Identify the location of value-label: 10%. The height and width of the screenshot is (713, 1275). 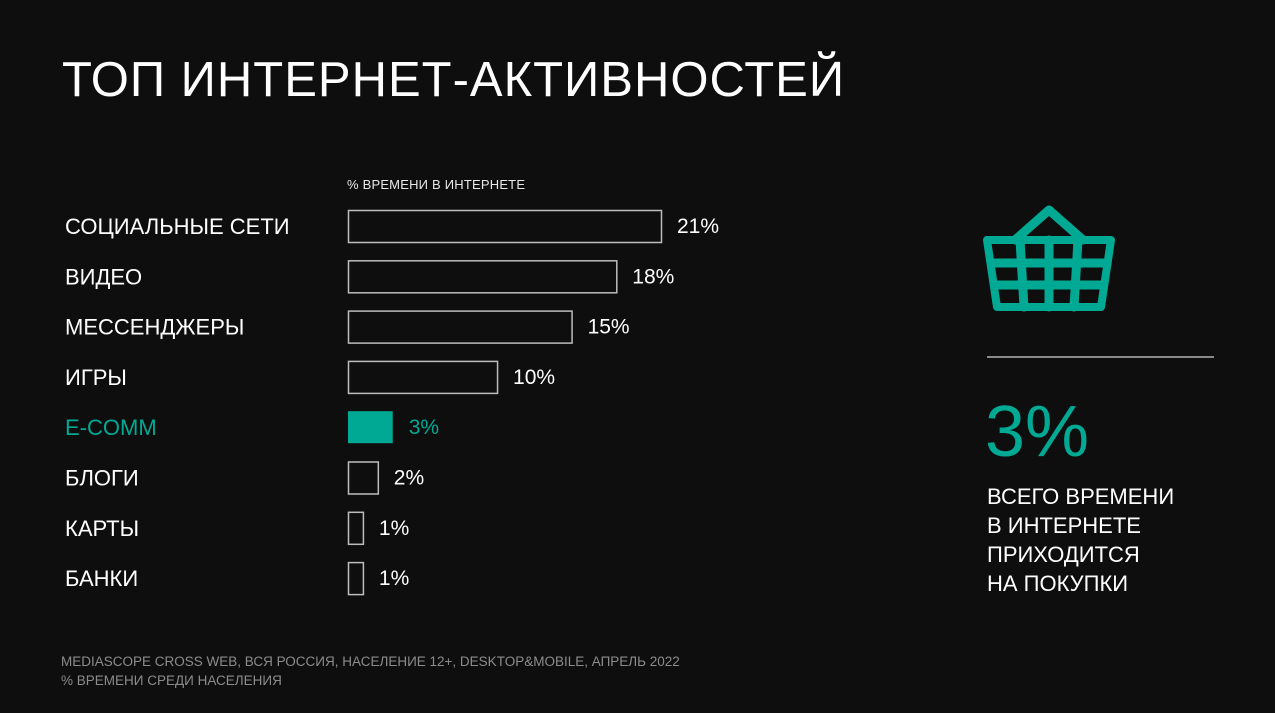
(534, 377).